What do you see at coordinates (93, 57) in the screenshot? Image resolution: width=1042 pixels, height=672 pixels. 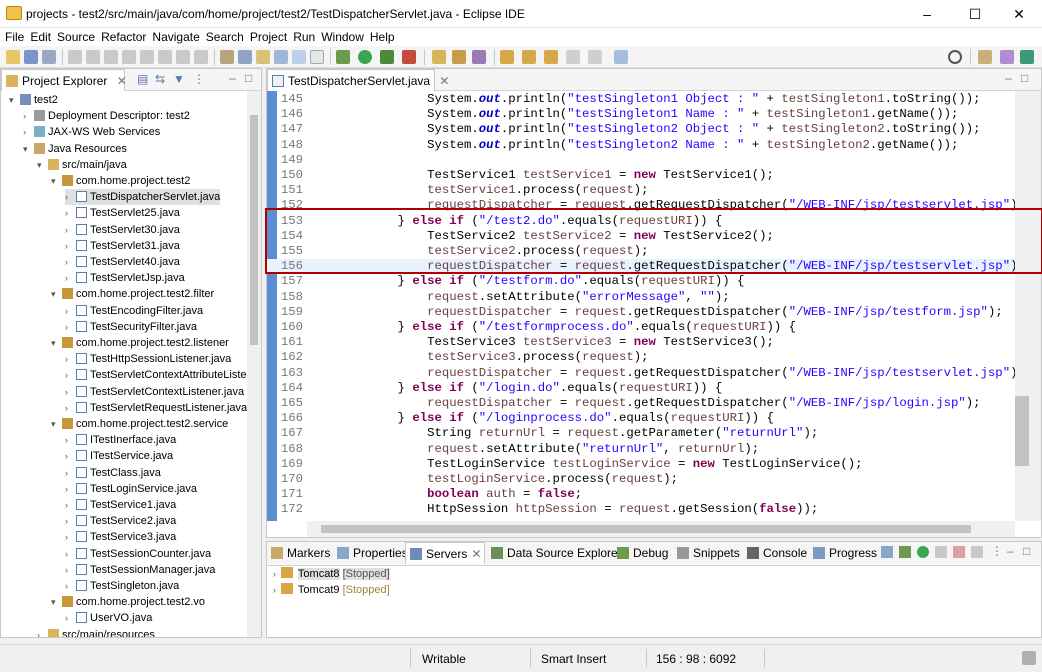 I see `resume-icon` at bounding box center [93, 57].